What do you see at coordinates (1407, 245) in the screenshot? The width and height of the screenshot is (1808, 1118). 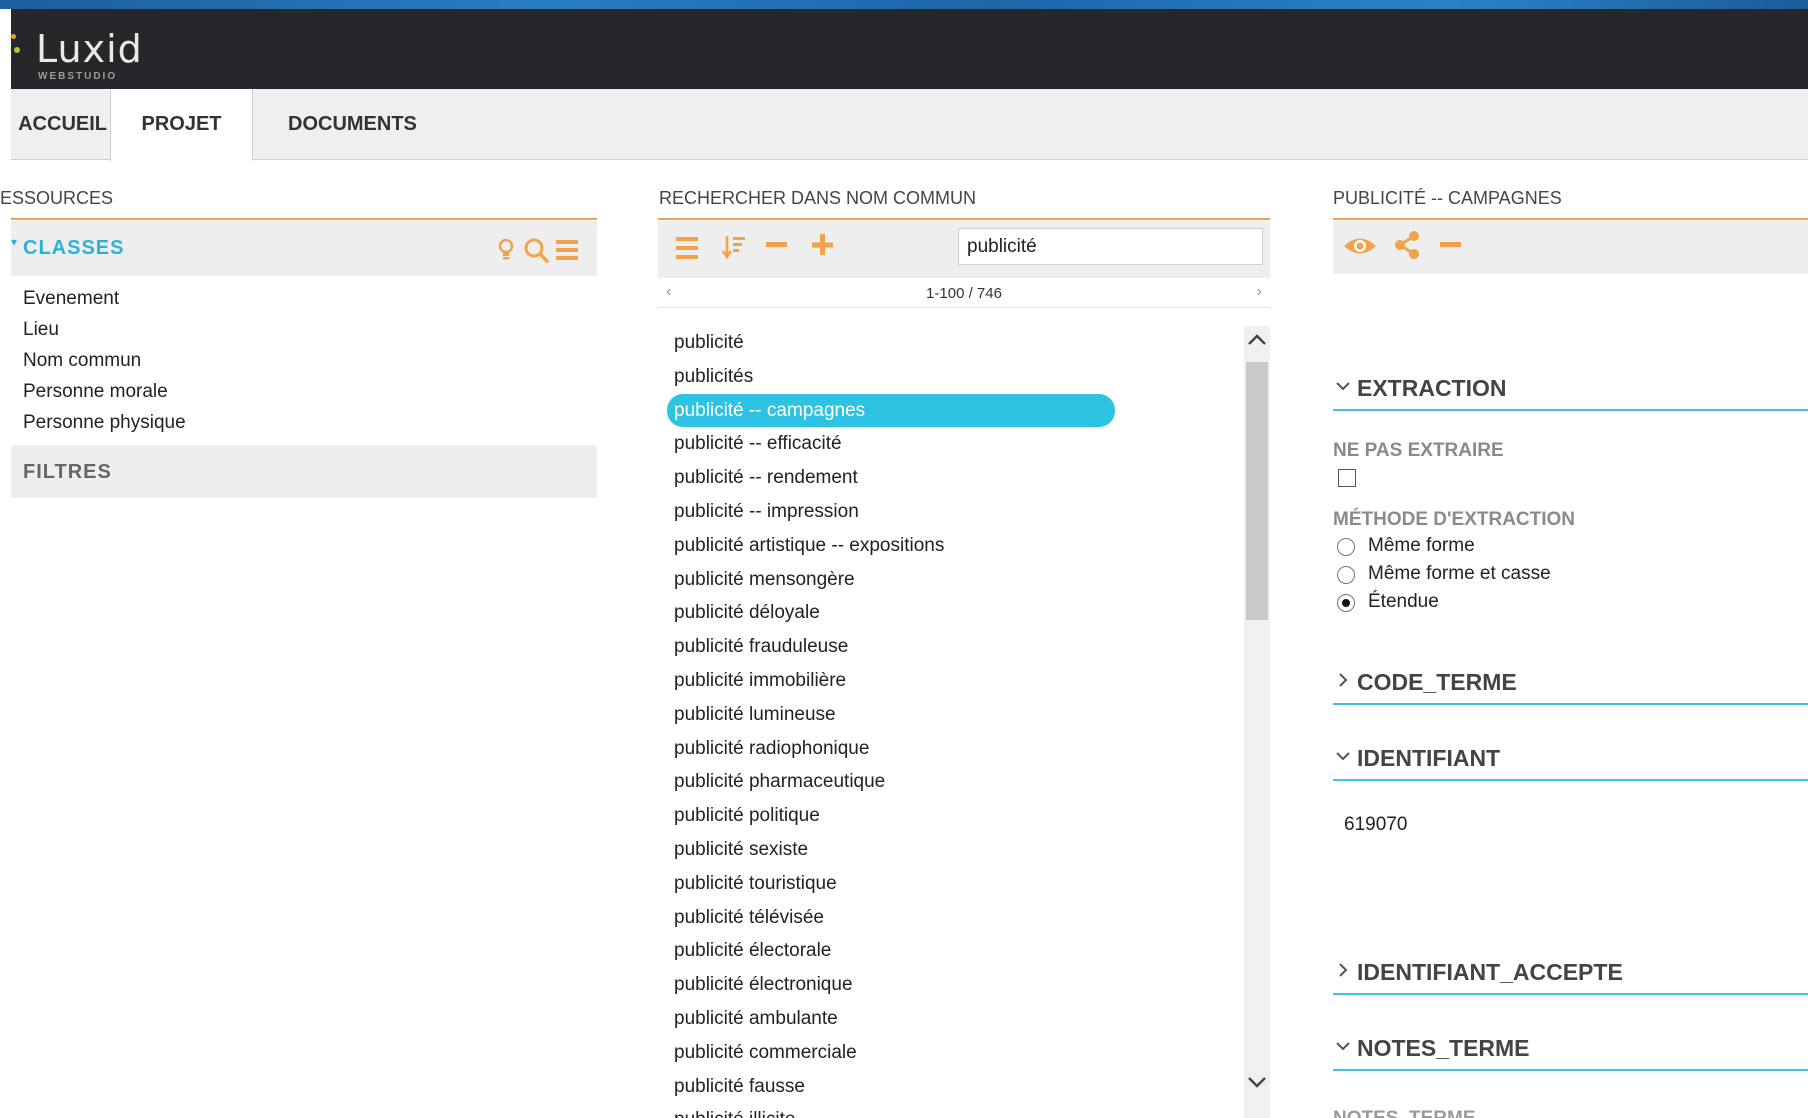 I see `share-icon` at bounding box center [1407, 245].